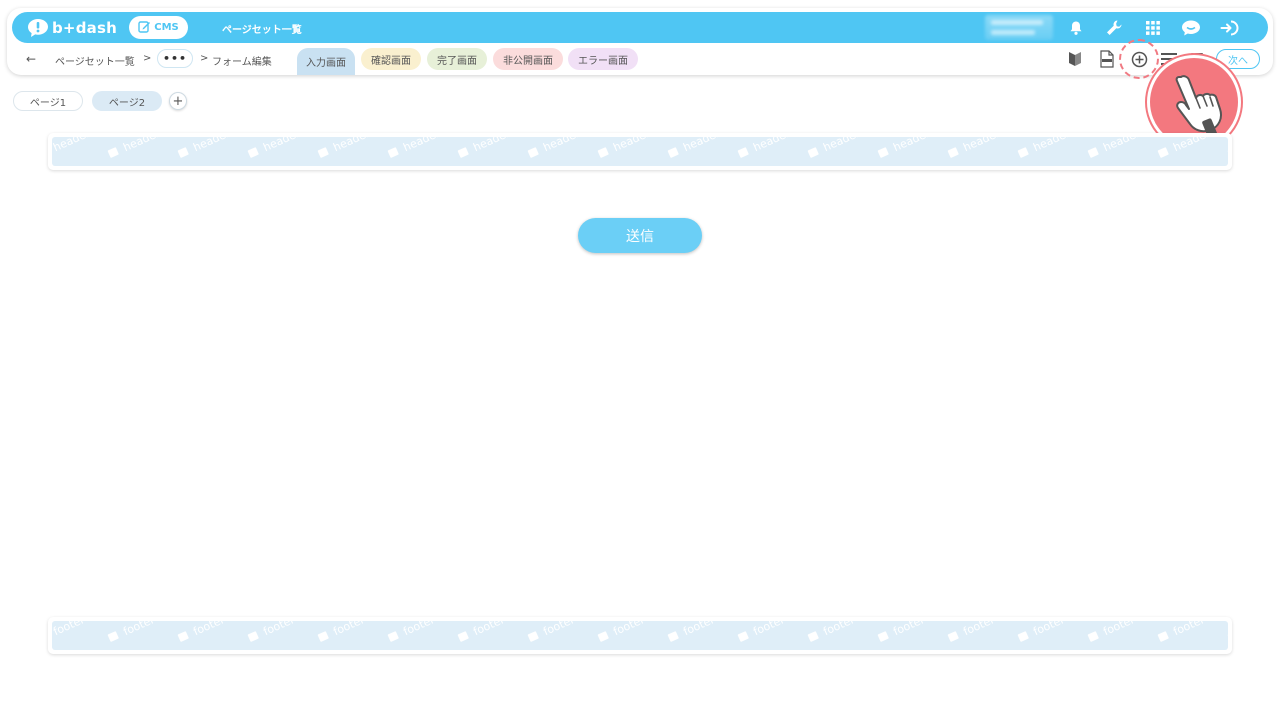  I want to click on breadcrumb-more-button: •••, so click(175, 58).